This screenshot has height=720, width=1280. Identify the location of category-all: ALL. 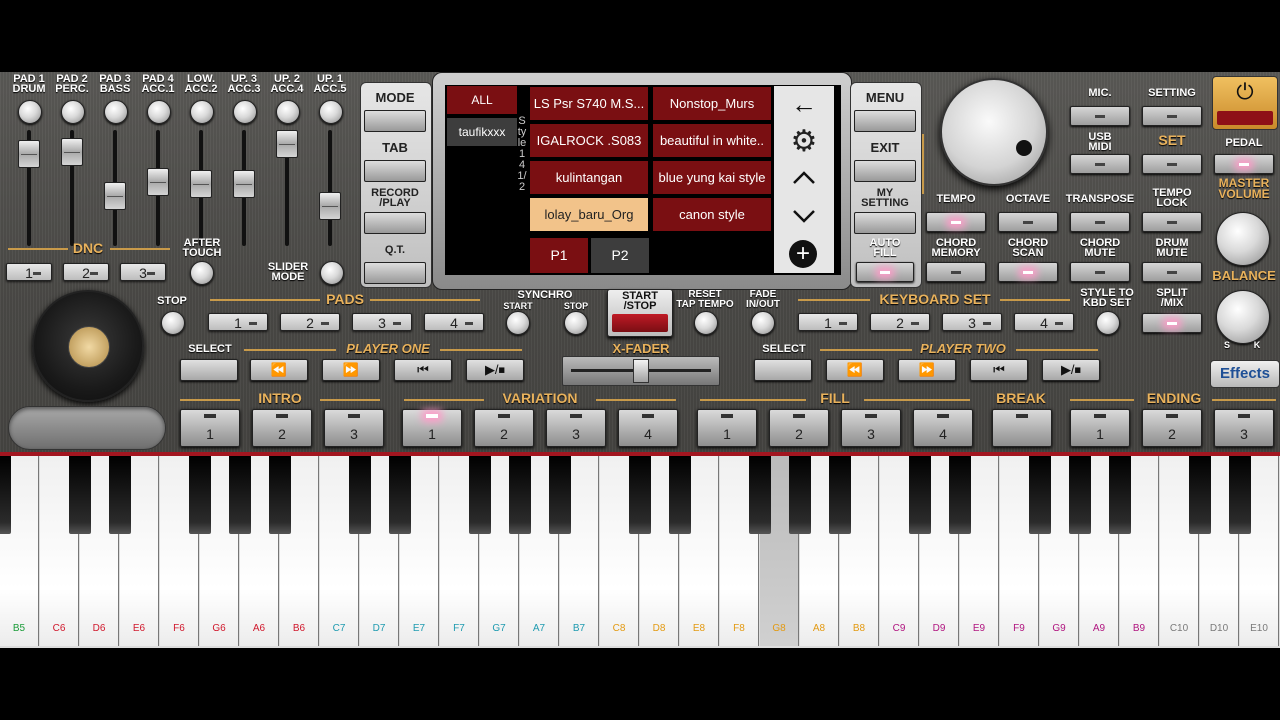
(482, 100).